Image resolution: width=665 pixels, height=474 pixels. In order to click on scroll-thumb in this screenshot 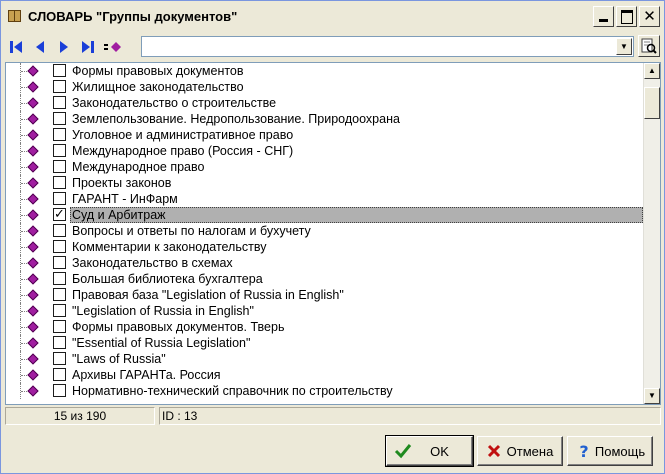, I will do `click(652, 103)`.